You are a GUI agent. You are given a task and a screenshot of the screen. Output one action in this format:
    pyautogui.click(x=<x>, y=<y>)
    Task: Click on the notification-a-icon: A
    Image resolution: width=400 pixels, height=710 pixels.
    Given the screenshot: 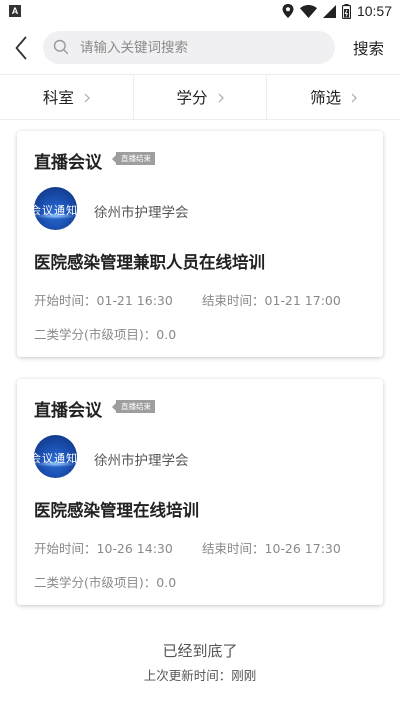 What is the action you would take?
    pyautogui.click(x=15, y=11)
    